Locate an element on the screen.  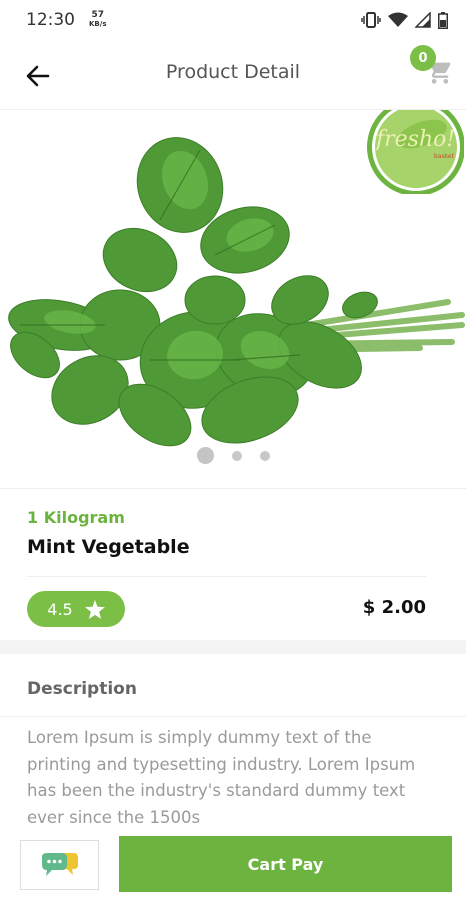
fresho-logo: fresho! basket is located at coordinates (416, 153).